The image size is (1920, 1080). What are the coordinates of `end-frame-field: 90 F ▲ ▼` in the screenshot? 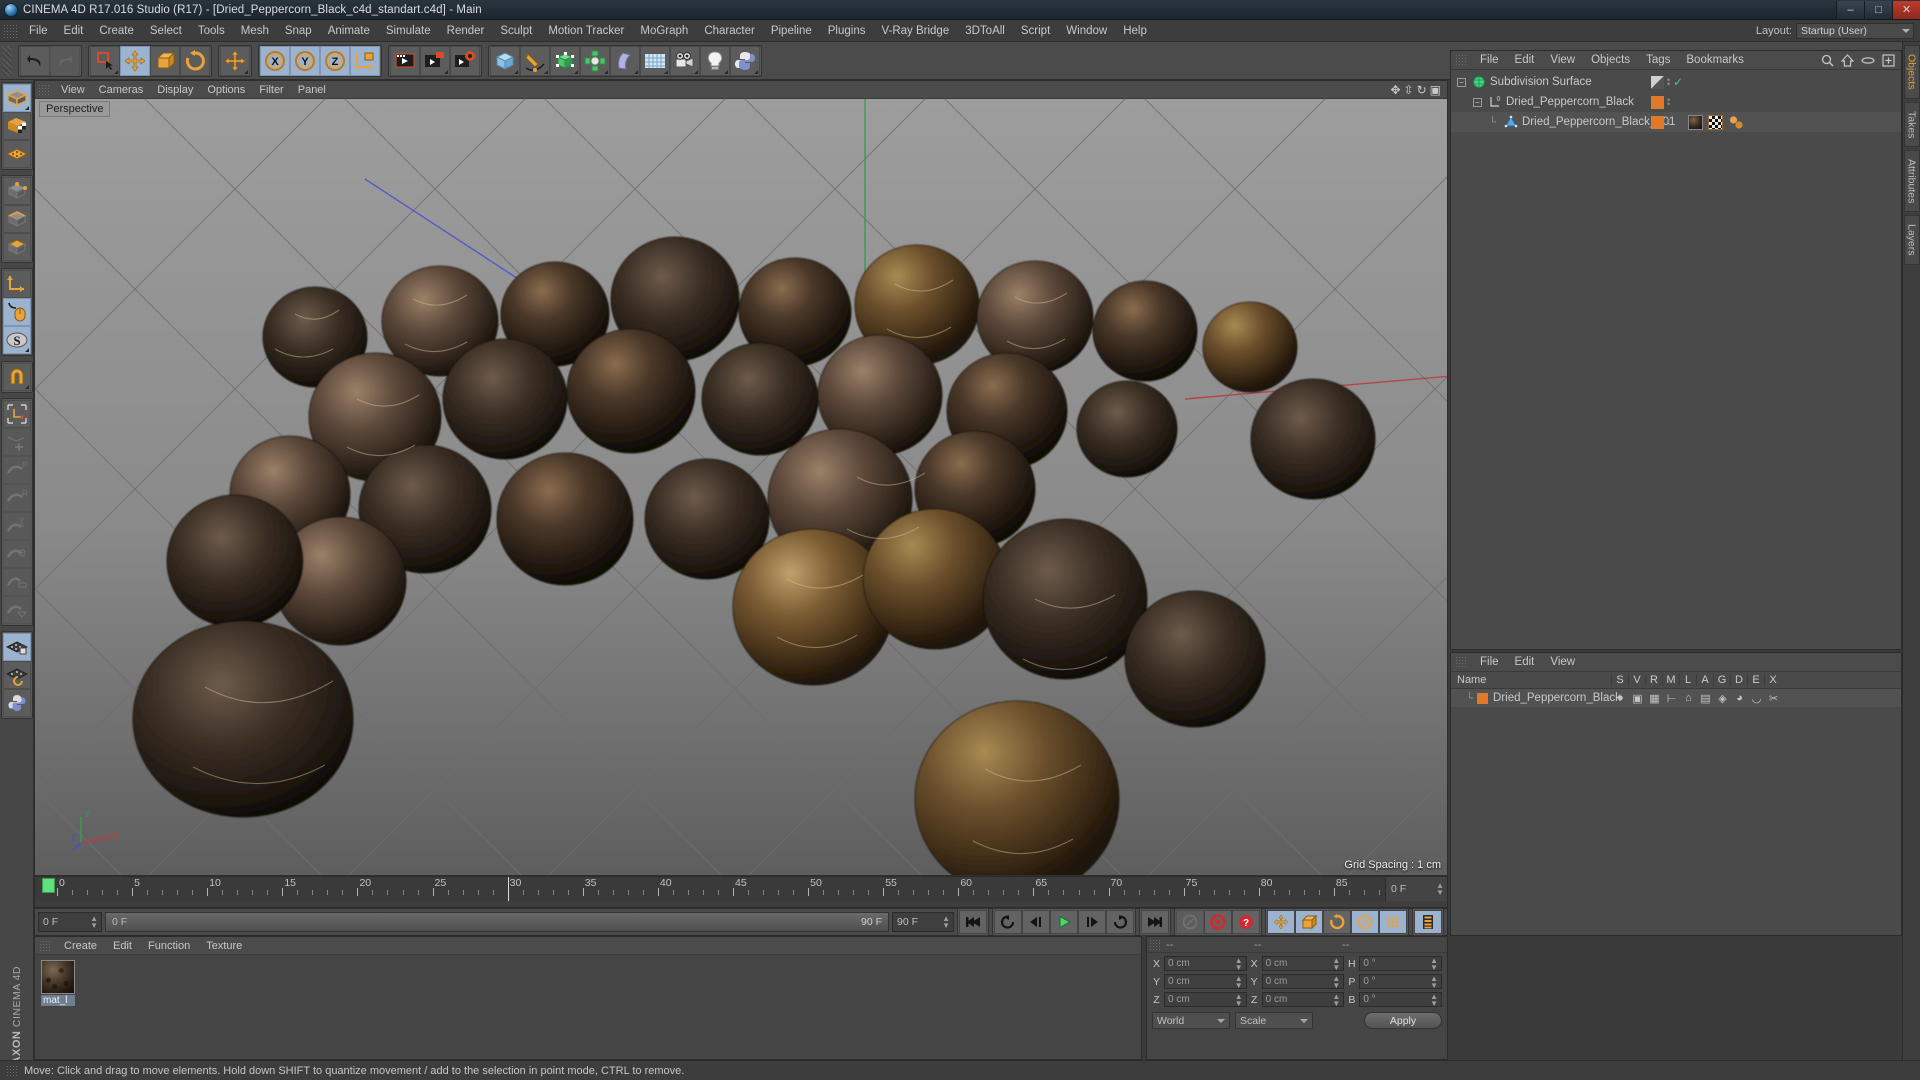 It's located at (923, 922).